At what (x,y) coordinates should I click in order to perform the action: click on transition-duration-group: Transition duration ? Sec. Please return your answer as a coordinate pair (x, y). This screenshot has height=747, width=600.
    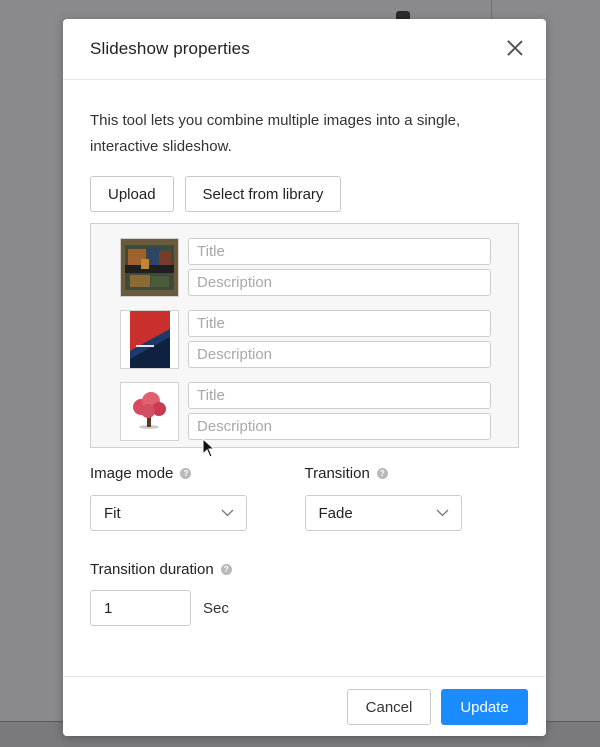
    Looking at the image, I should click on (304, 592).